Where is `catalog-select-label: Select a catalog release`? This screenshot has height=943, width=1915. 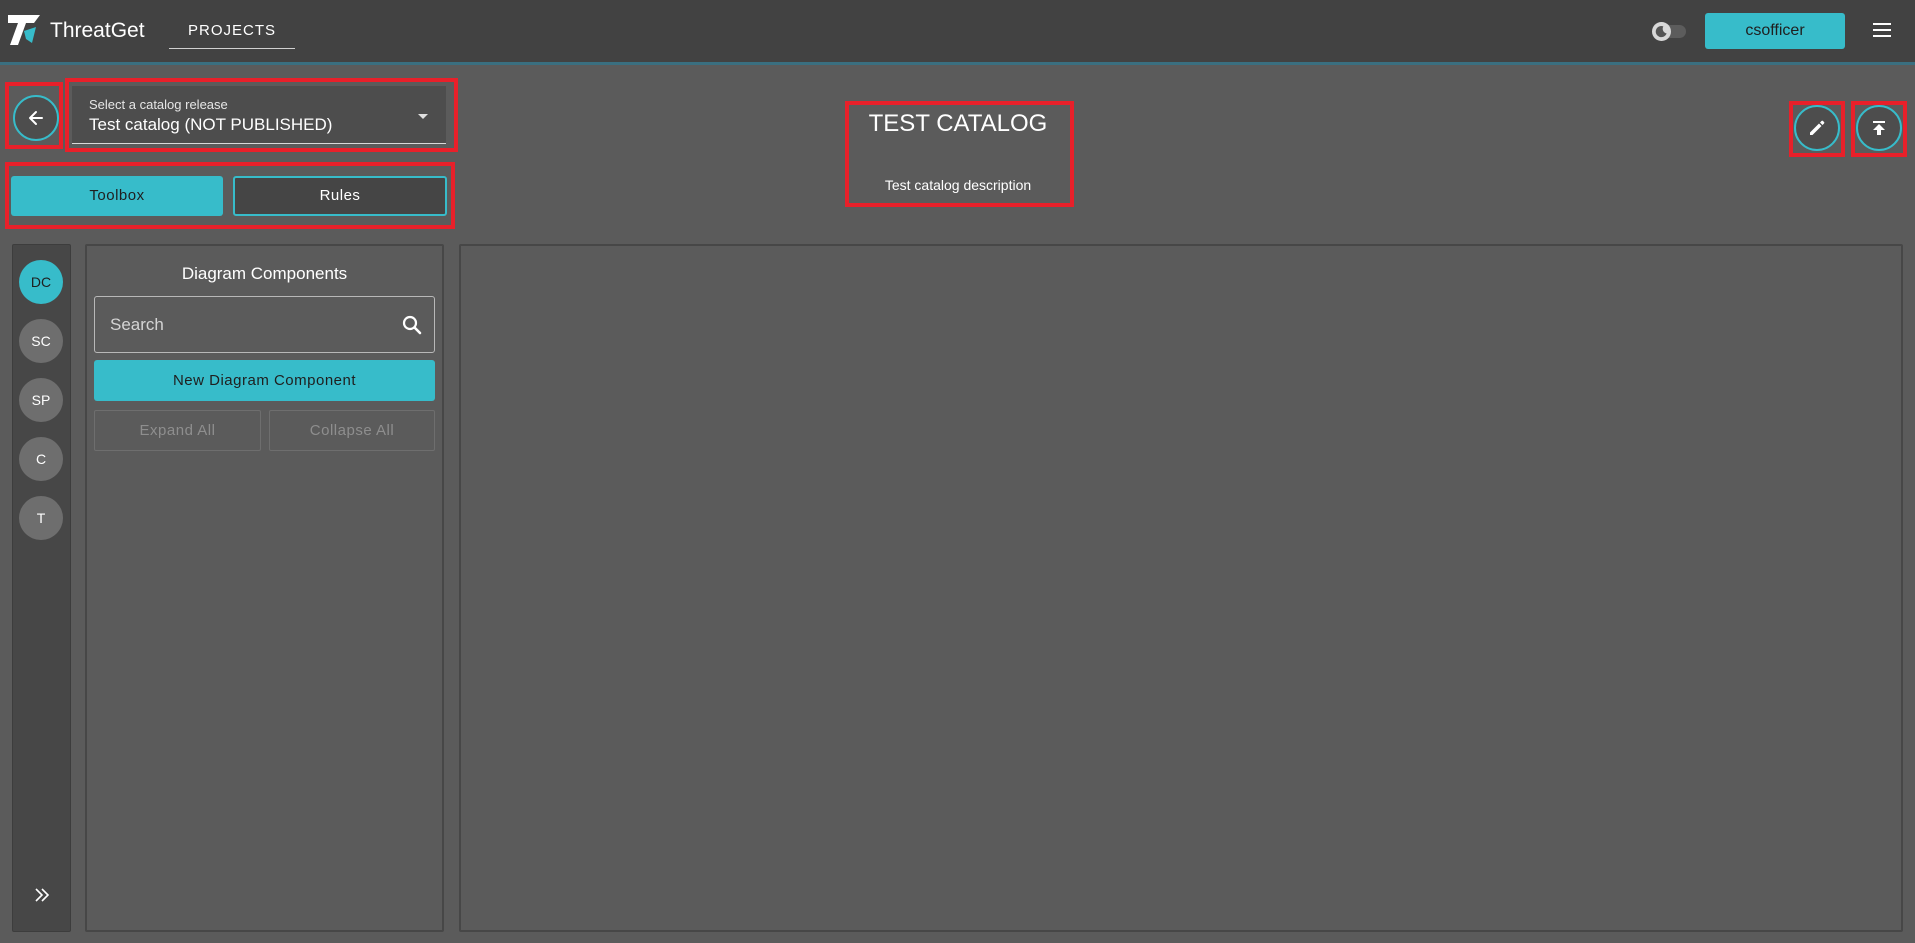 catalog-select-label: Select a catalog release is located at coordinates (158, 104).